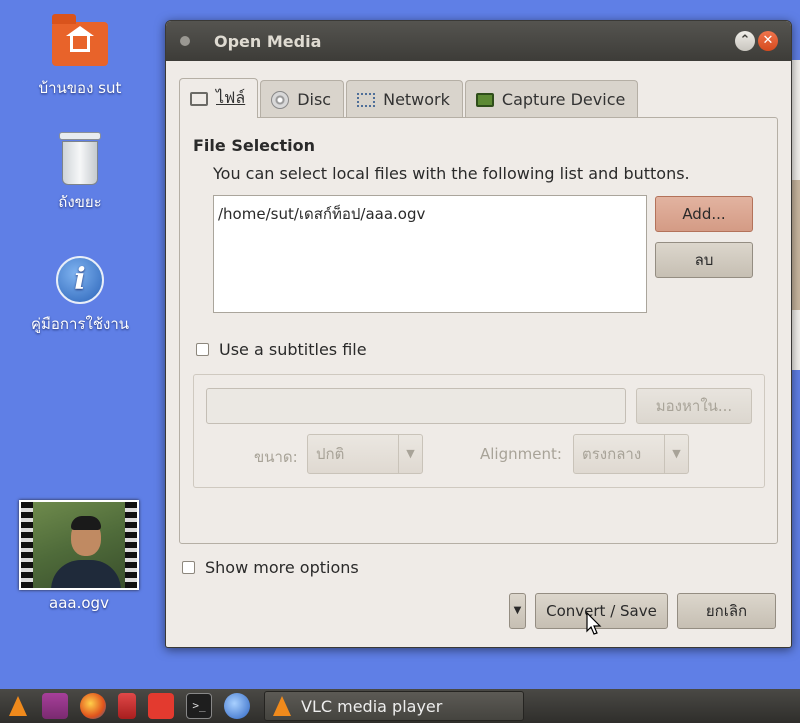 The image size is (800, 723). Describe the element at coordinates (594, 623) in the screenshot. I see `mouse-cursor-icon` at that location.